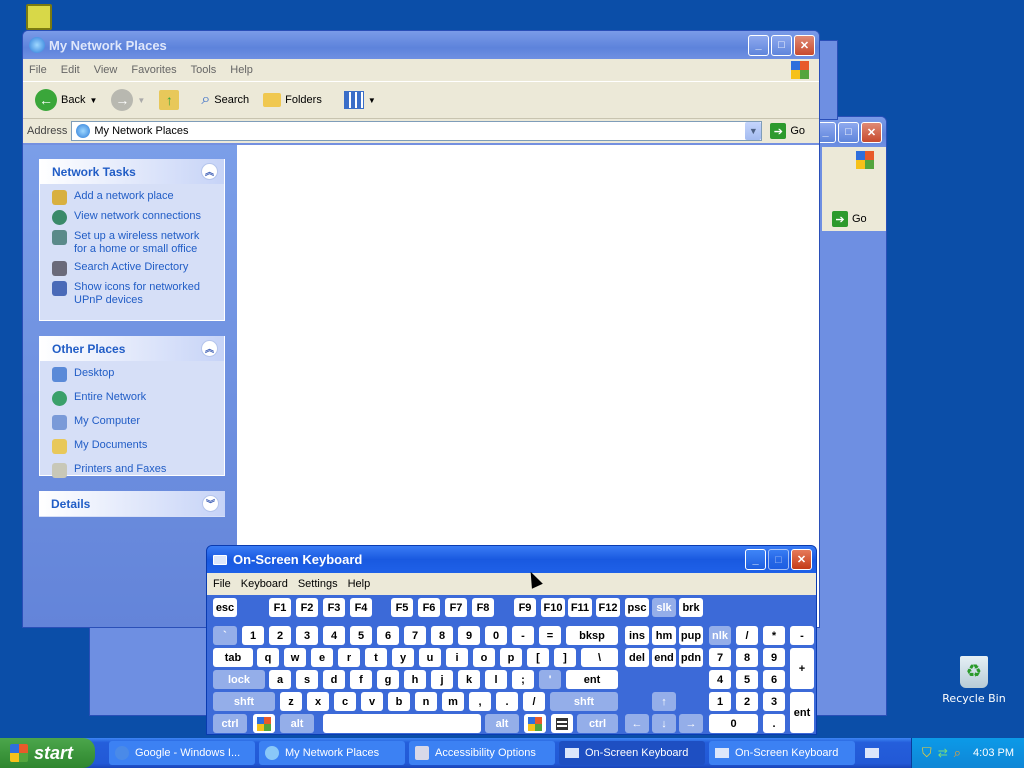 This screenshot has width=1024, height=768. Describe the element at coordinates (359, 584) in the screenshot. I see `osk-menu-help: Help` at that location.